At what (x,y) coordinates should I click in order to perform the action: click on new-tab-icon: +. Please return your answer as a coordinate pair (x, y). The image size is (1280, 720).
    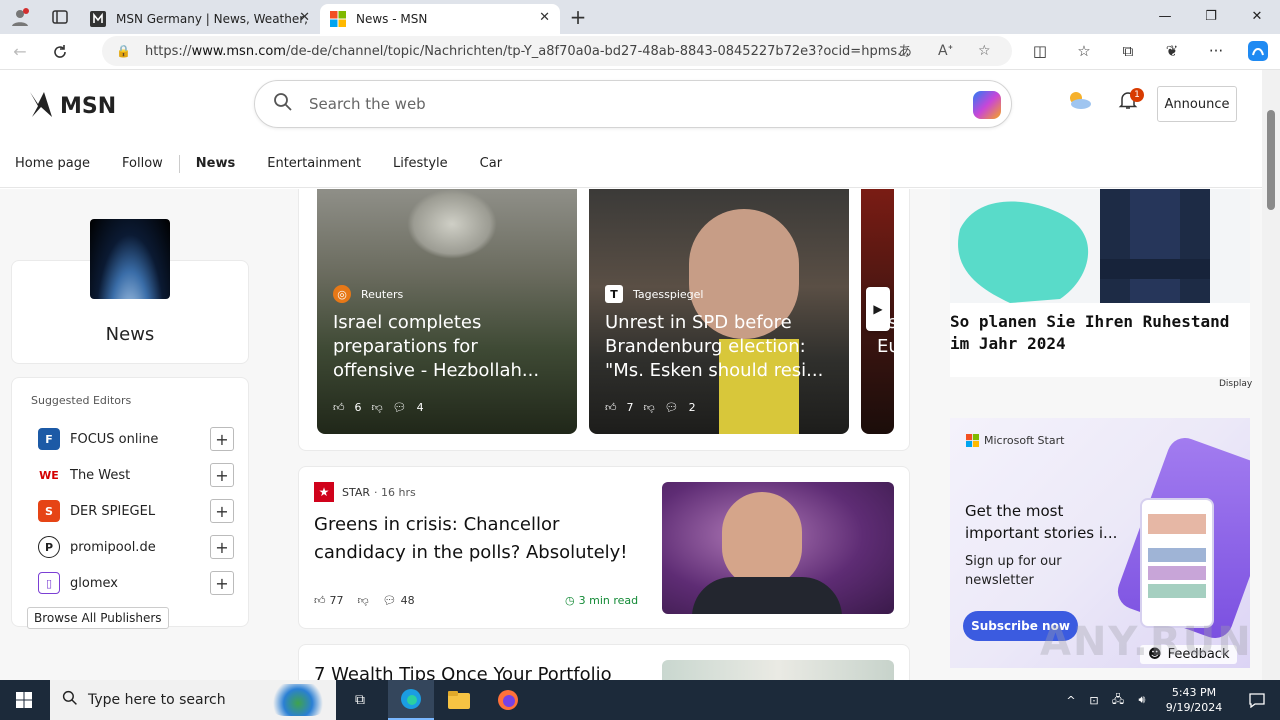
    Looking at the image, I should click on (578, 17).